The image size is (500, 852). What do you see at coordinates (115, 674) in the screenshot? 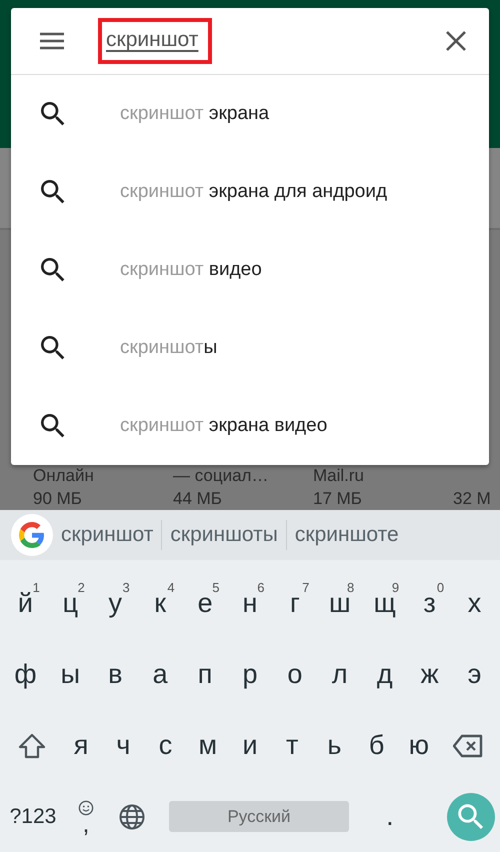
I see `letter-key: в` at bounding box center [115, 674].